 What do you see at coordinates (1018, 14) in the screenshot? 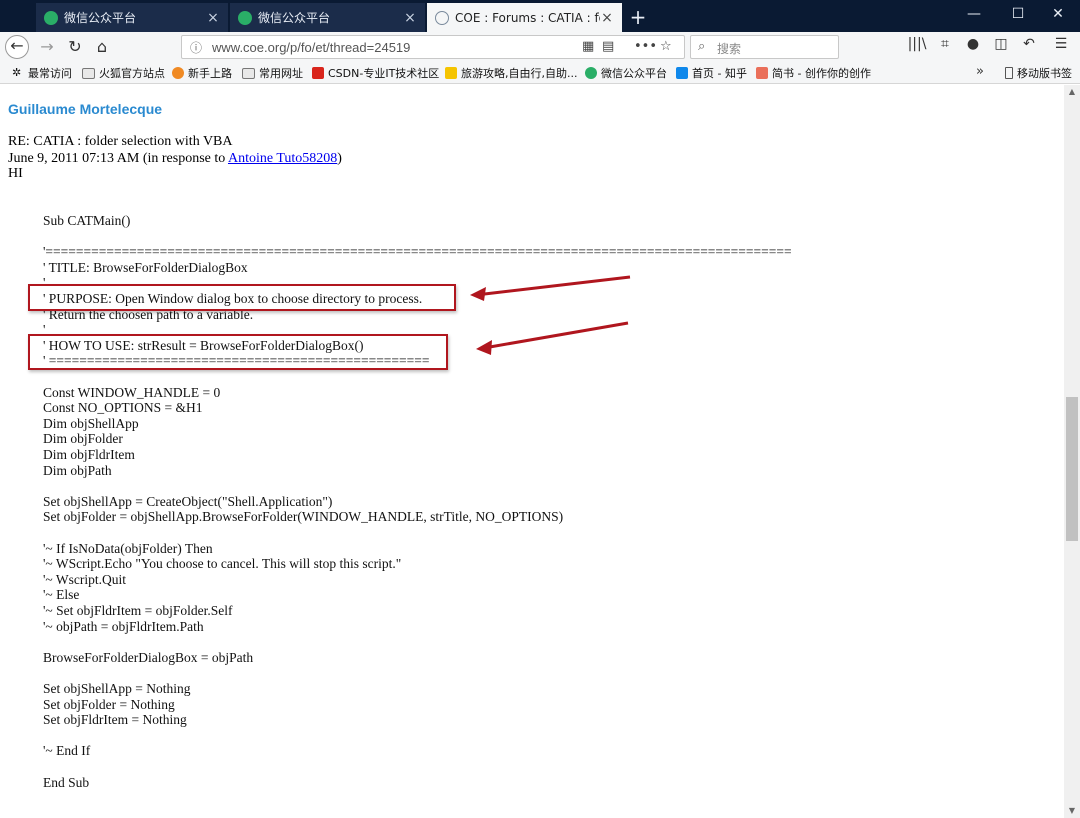
I see `maximize-button: ☐` at bounding box center [1018, 14].